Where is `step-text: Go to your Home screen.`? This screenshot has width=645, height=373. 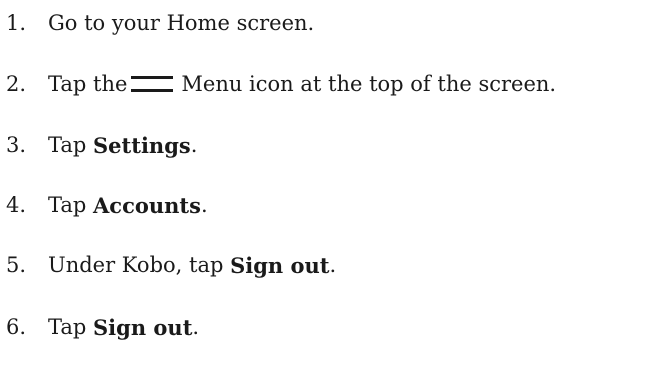 step-text: Go to your Home screen. is located at coordinates (181, 23).